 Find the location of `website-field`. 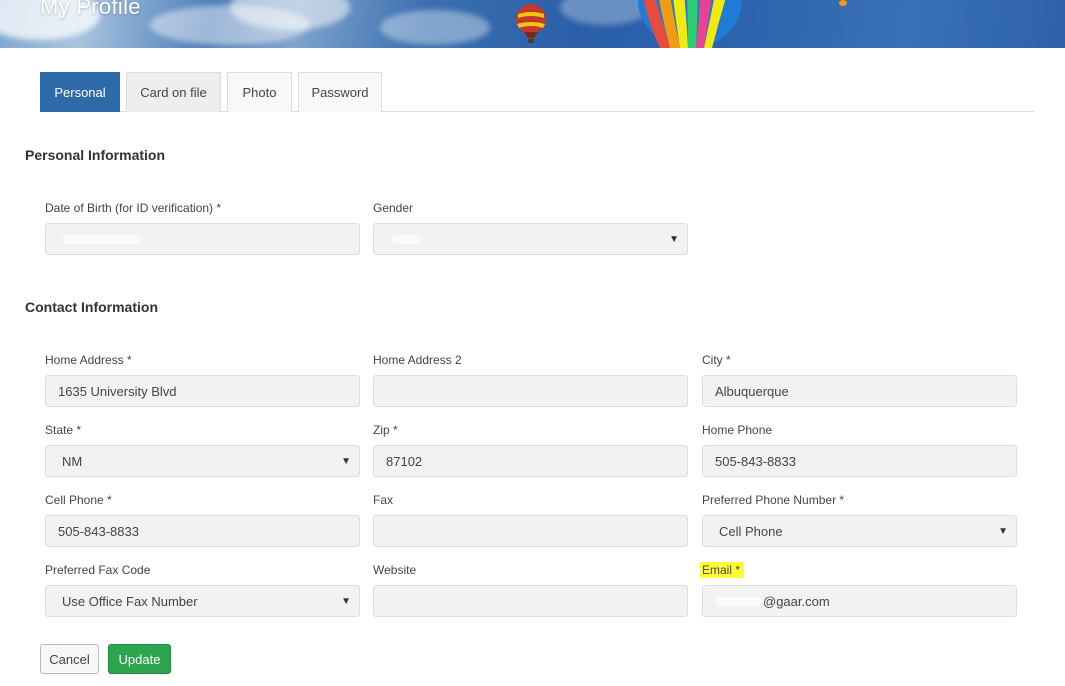

website-field is located at coordinates (530, 601).